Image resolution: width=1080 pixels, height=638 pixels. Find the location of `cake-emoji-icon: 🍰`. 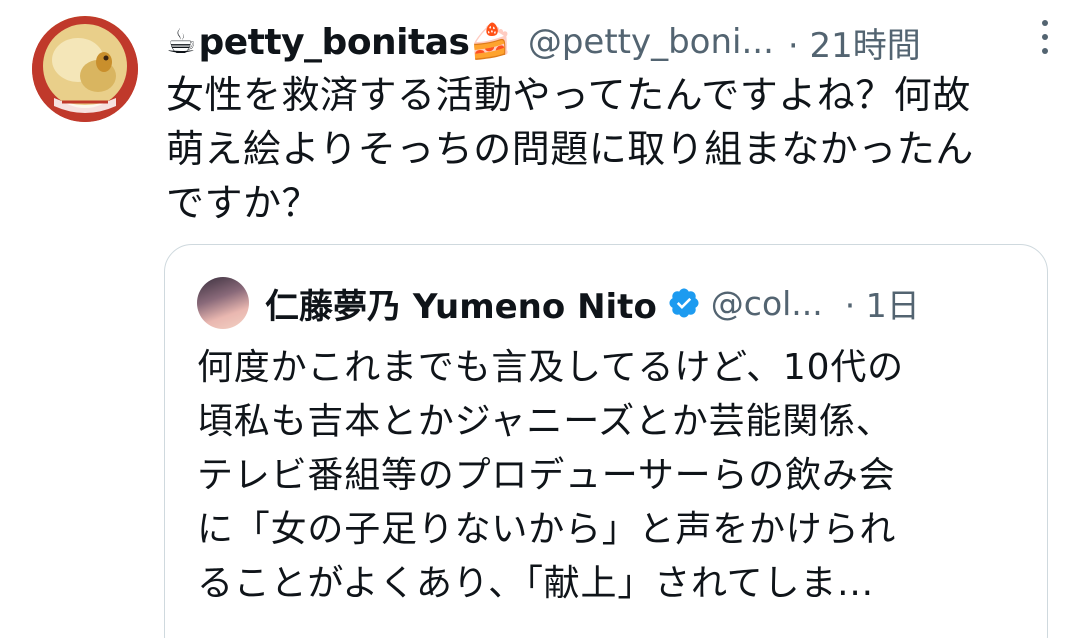

cake-emoji-icon: 🍰 is located at coordinates (490, 42).